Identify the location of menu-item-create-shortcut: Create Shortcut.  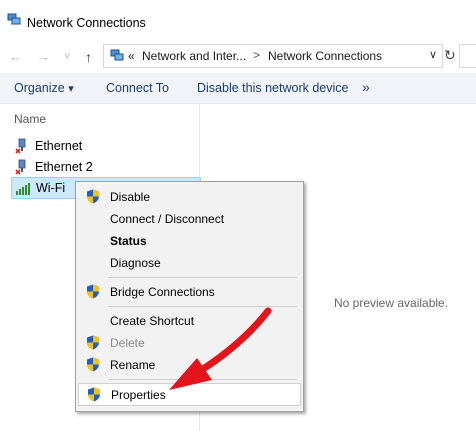
(188, 320).